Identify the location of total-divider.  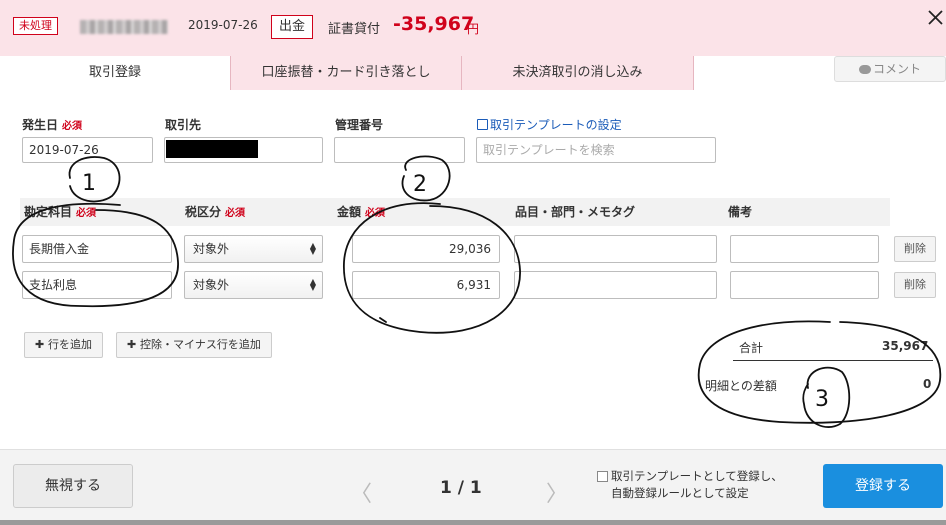
(833, 360).